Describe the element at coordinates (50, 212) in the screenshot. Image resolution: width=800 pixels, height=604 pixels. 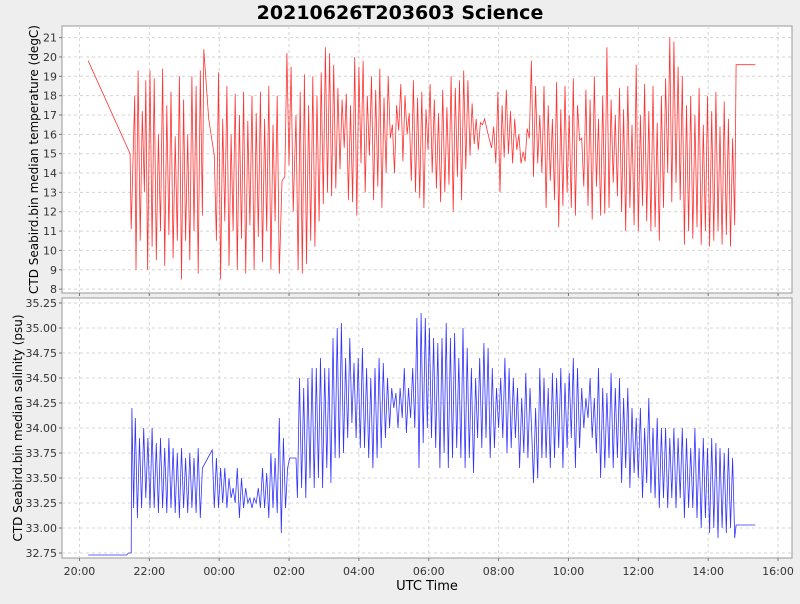
I see `y-tick-label: 12` at that location.